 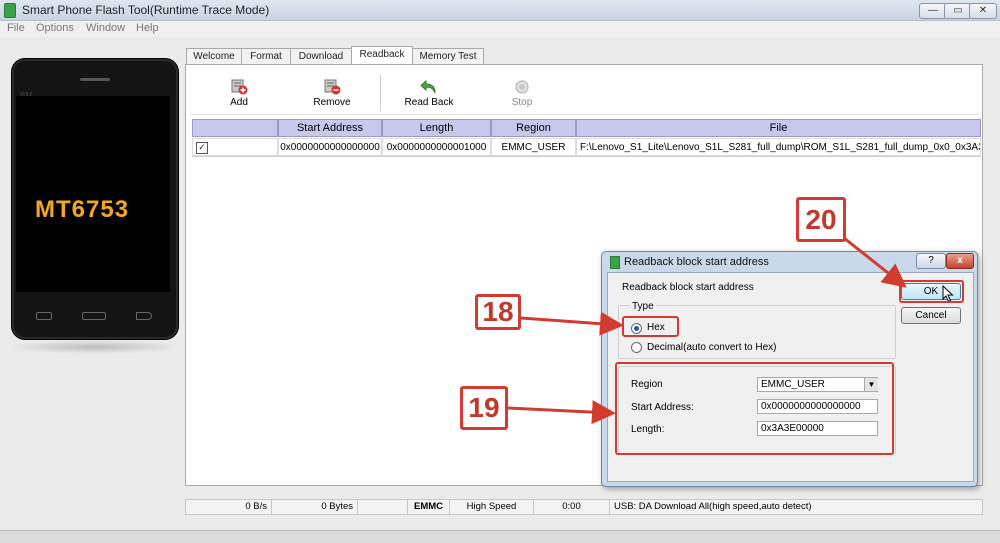 What do you see at coordinates (707, 330) in the screenshot?
I see `annotation-arrows` at bounding box center [707, 330].